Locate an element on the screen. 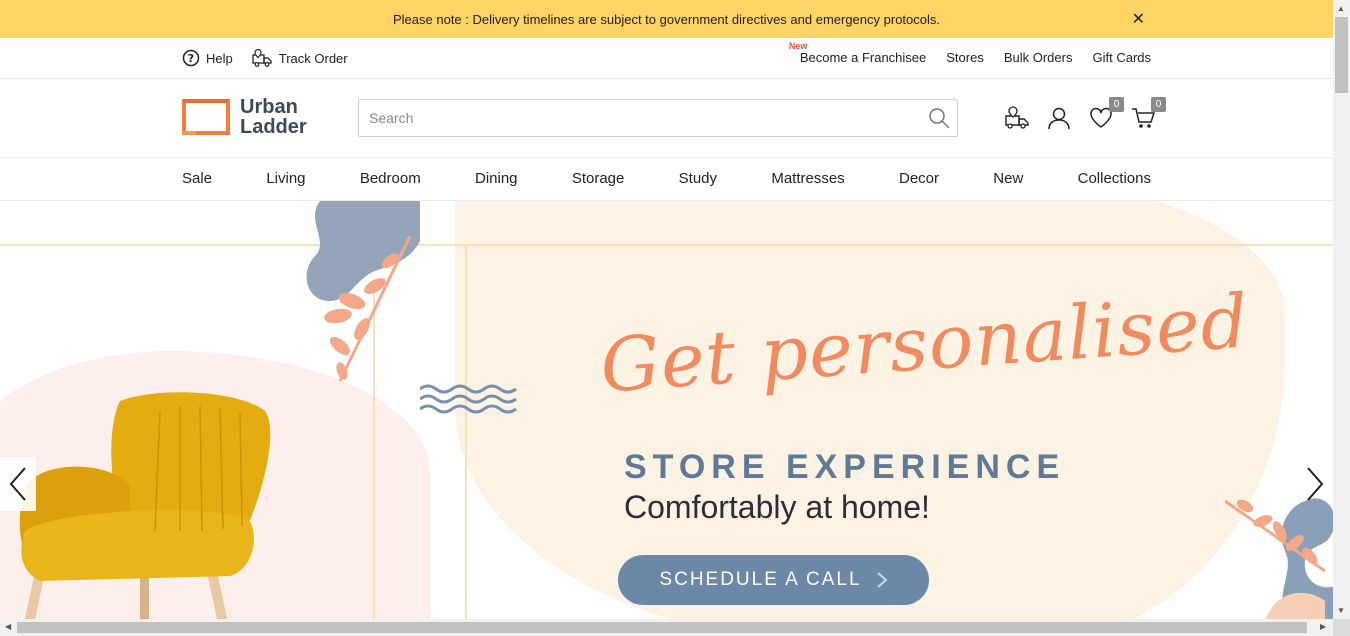 The height and width of the screenshot is (636, 1350). nav-item-new: New is located at coordinates (1008, 178).